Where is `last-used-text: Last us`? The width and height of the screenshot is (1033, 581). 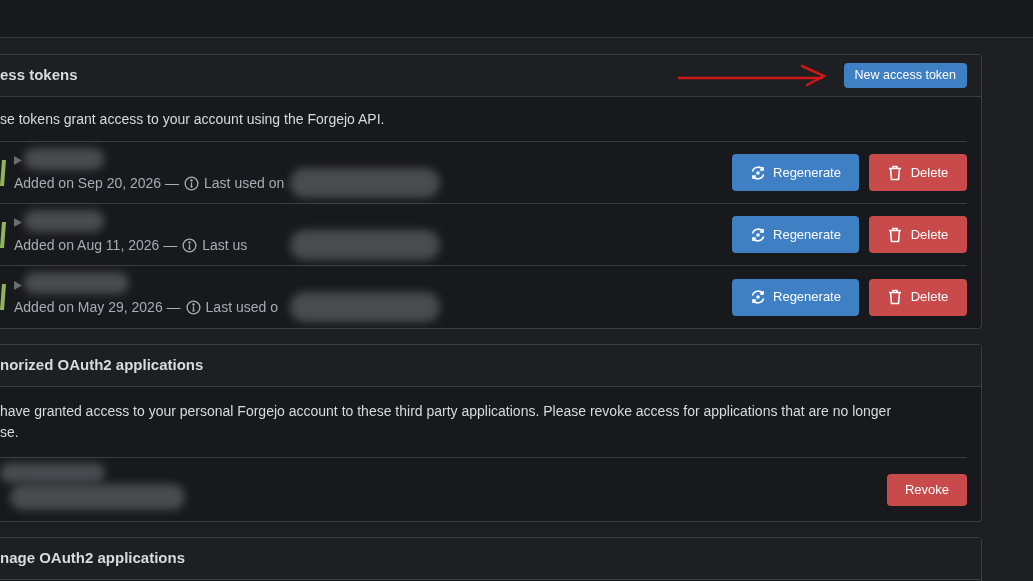
last-used-text: Last us is located at coordinates (225, 245).